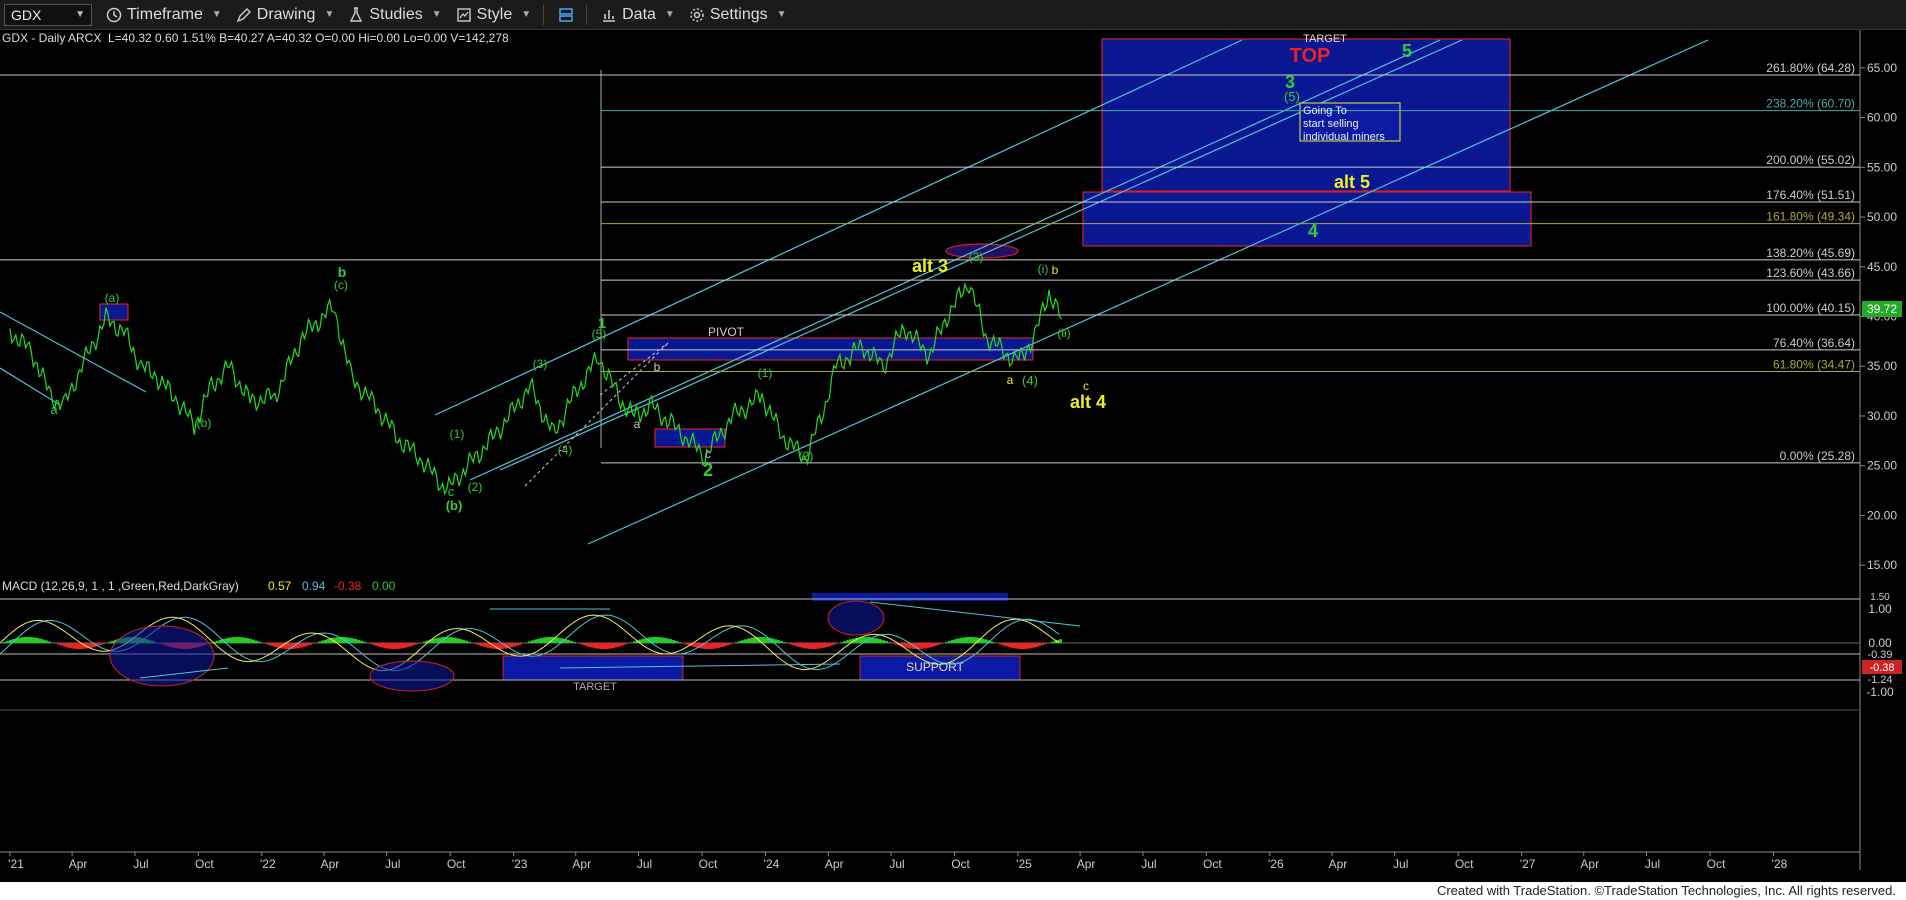 The height and width of the screenshot is (900, 1906). I want to click on studies-label: Studies, so click(396, 14).